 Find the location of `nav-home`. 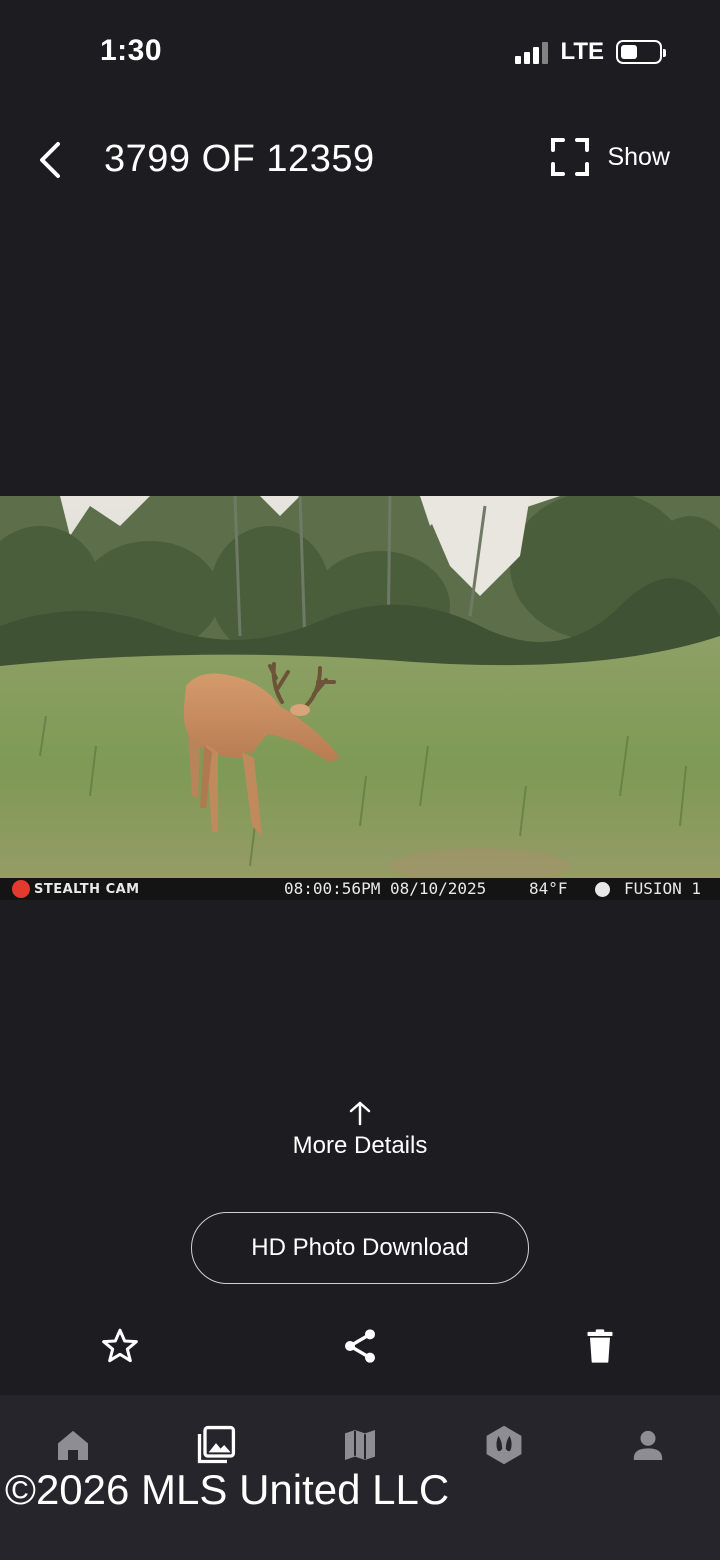

nav-home is located at coordinates (73, 1445).